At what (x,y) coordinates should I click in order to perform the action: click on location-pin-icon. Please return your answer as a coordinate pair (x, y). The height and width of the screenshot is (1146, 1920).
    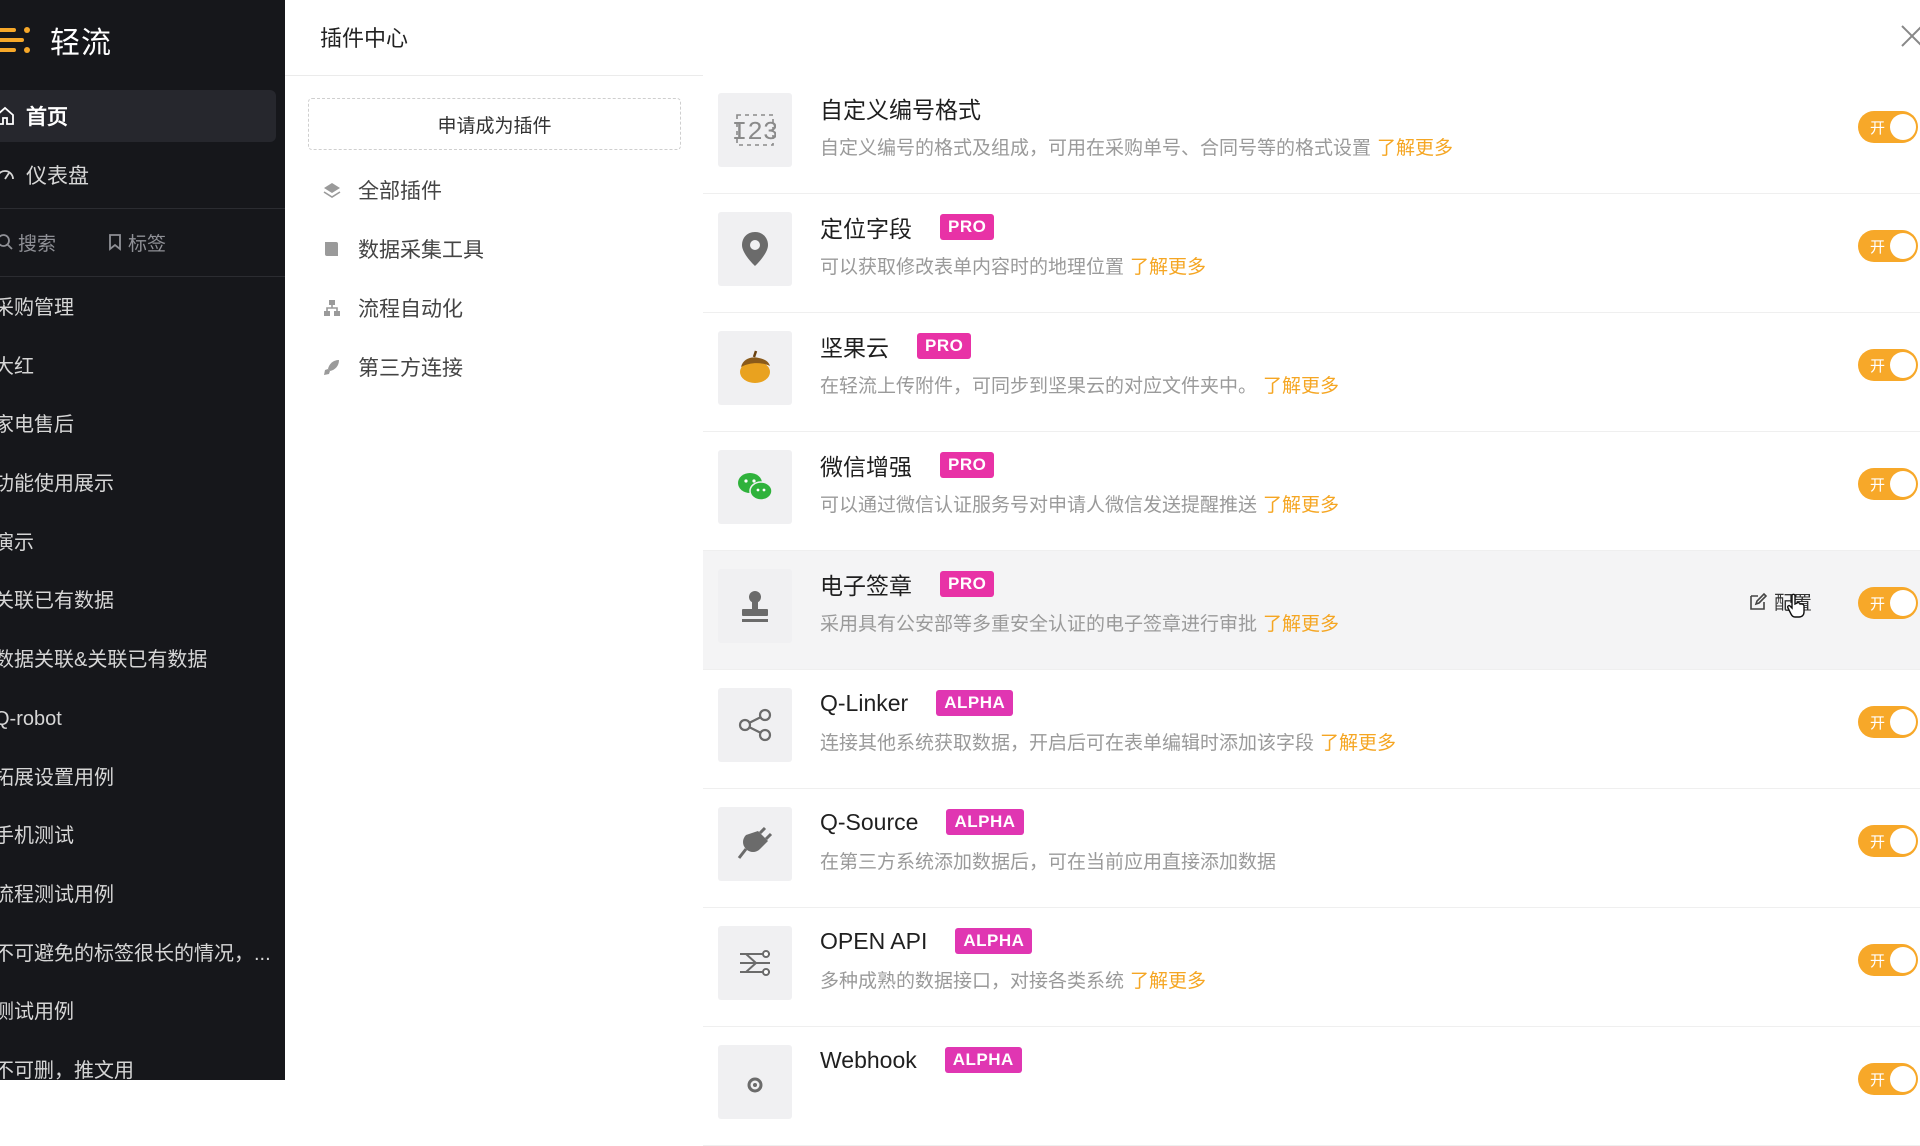
    Looking at the image, I should click on (755, 249).